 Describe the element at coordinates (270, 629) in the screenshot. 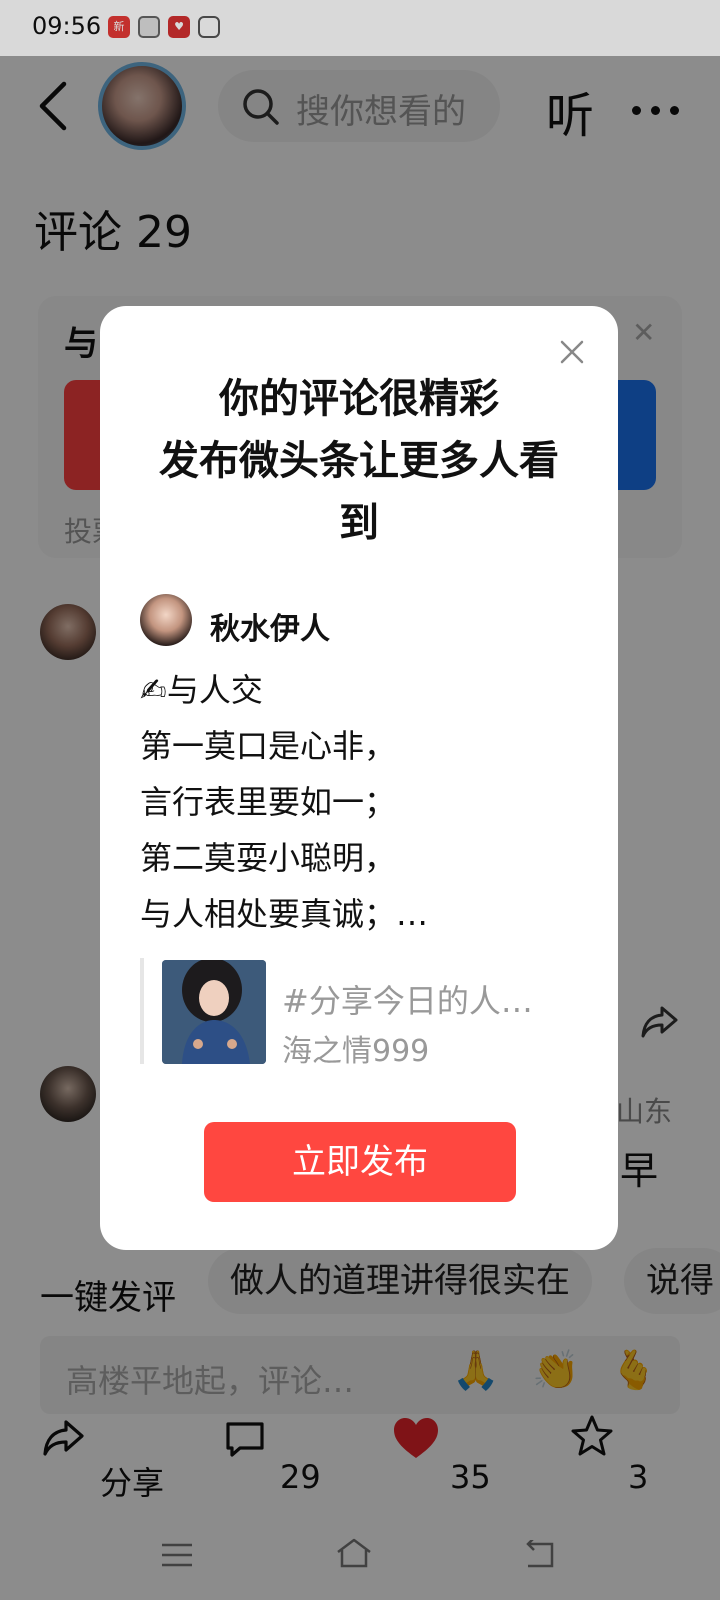

I see `post-author-name: 秋水伊人` at that location.